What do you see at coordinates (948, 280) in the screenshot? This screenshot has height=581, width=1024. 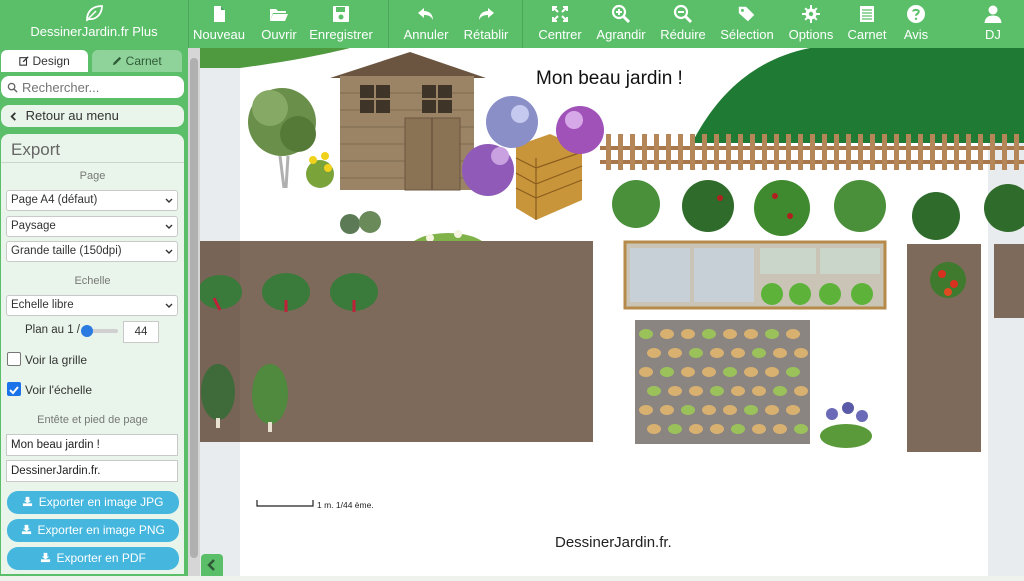 I see `tomato-plant` at bounding box center [948, 280].